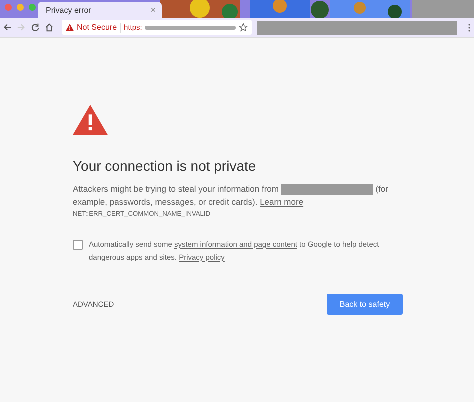 The image size is (474, 402). What do you see at coordinates (165, 166) in the screenshot?
I see `page-heading: Your connection is not private` at bounding box center [165, 166].